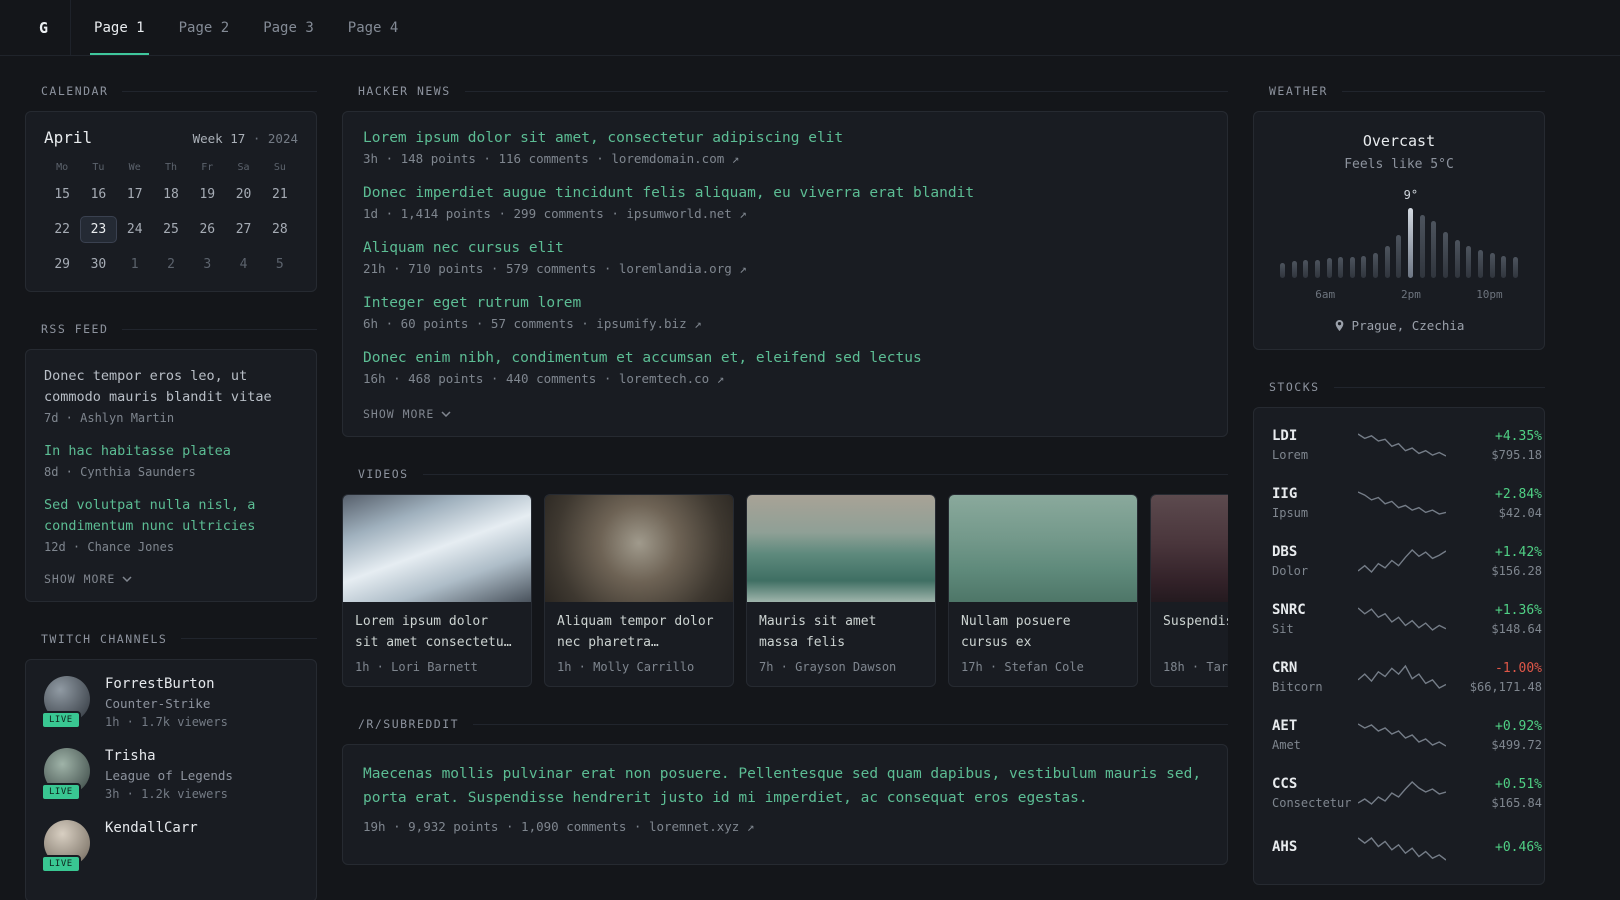  I want to click on channel-name: ForrestBurton, so click(160, 683).